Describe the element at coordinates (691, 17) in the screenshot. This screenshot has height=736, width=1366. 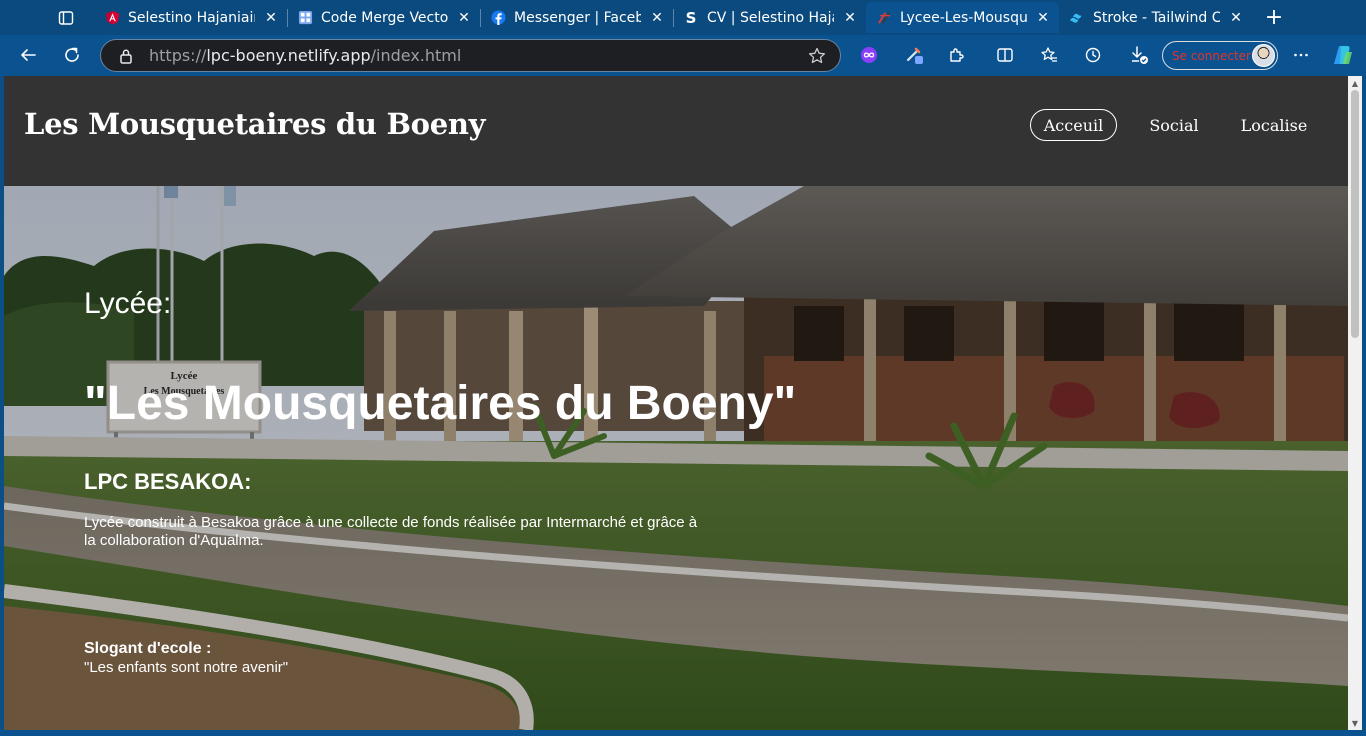
I see `s-logo-icon: S` at that location.